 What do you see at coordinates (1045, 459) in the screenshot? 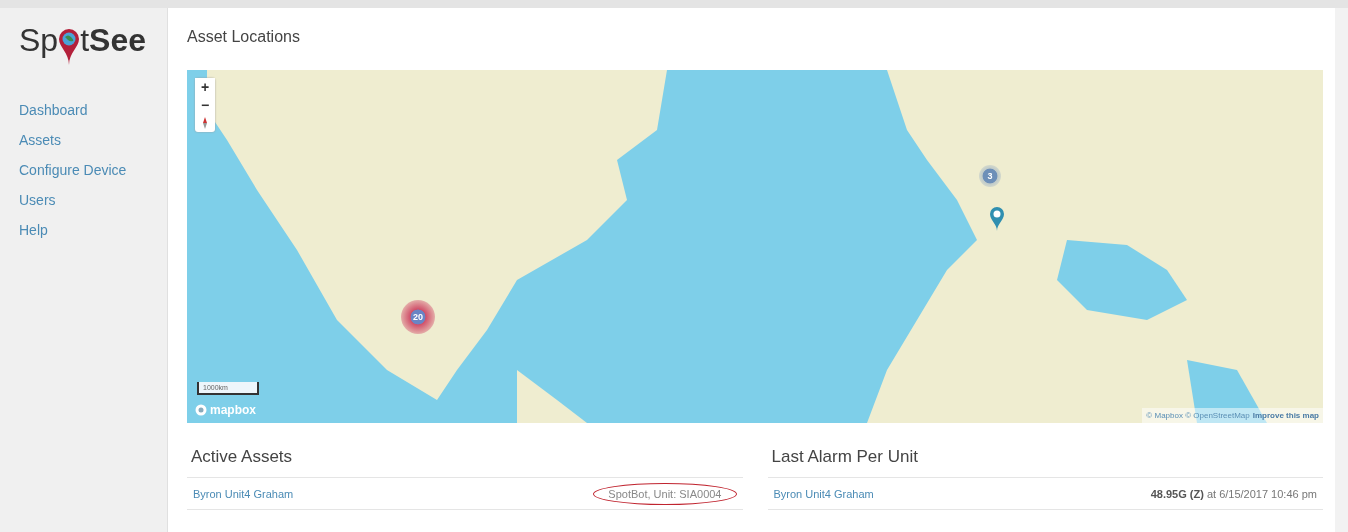
I see `panel-title: Last Alarm Per Unit` at bounding box center [1045, 459].